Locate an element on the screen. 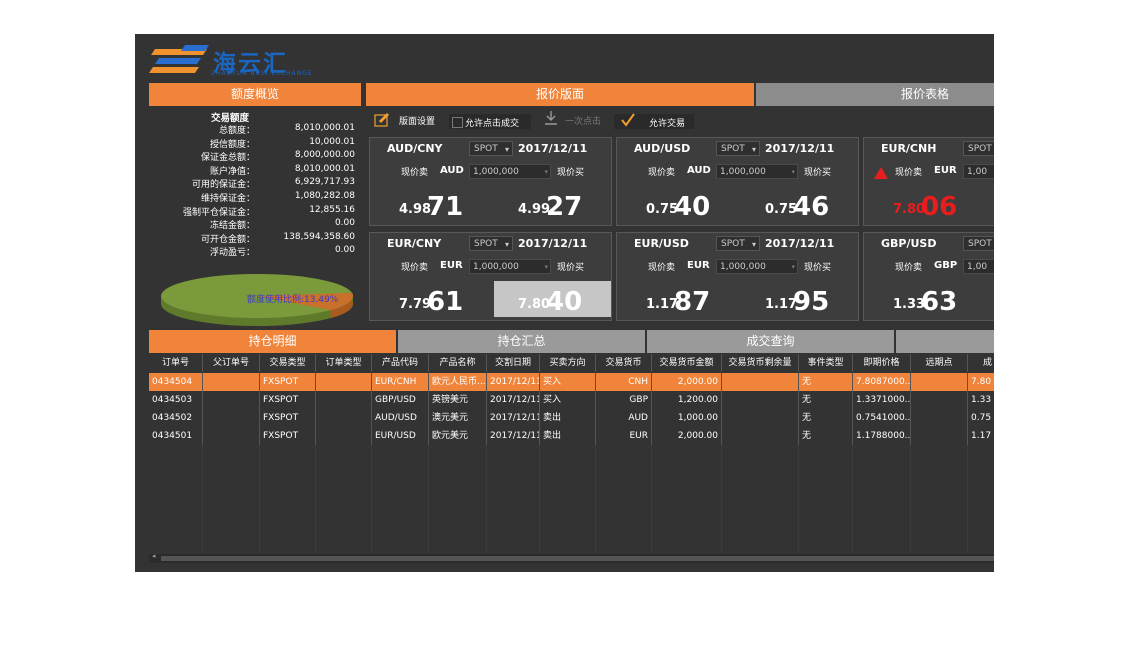 The height and width of the screenshot is (645, 1133). buy-price-button: 4.99 27 is located at coordinates (552, 204).